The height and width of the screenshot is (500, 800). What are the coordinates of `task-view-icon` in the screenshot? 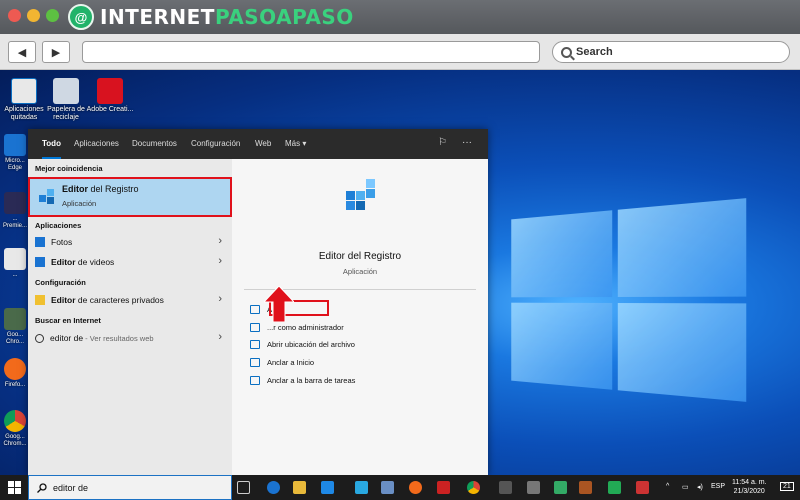 It's located at (243, 487).